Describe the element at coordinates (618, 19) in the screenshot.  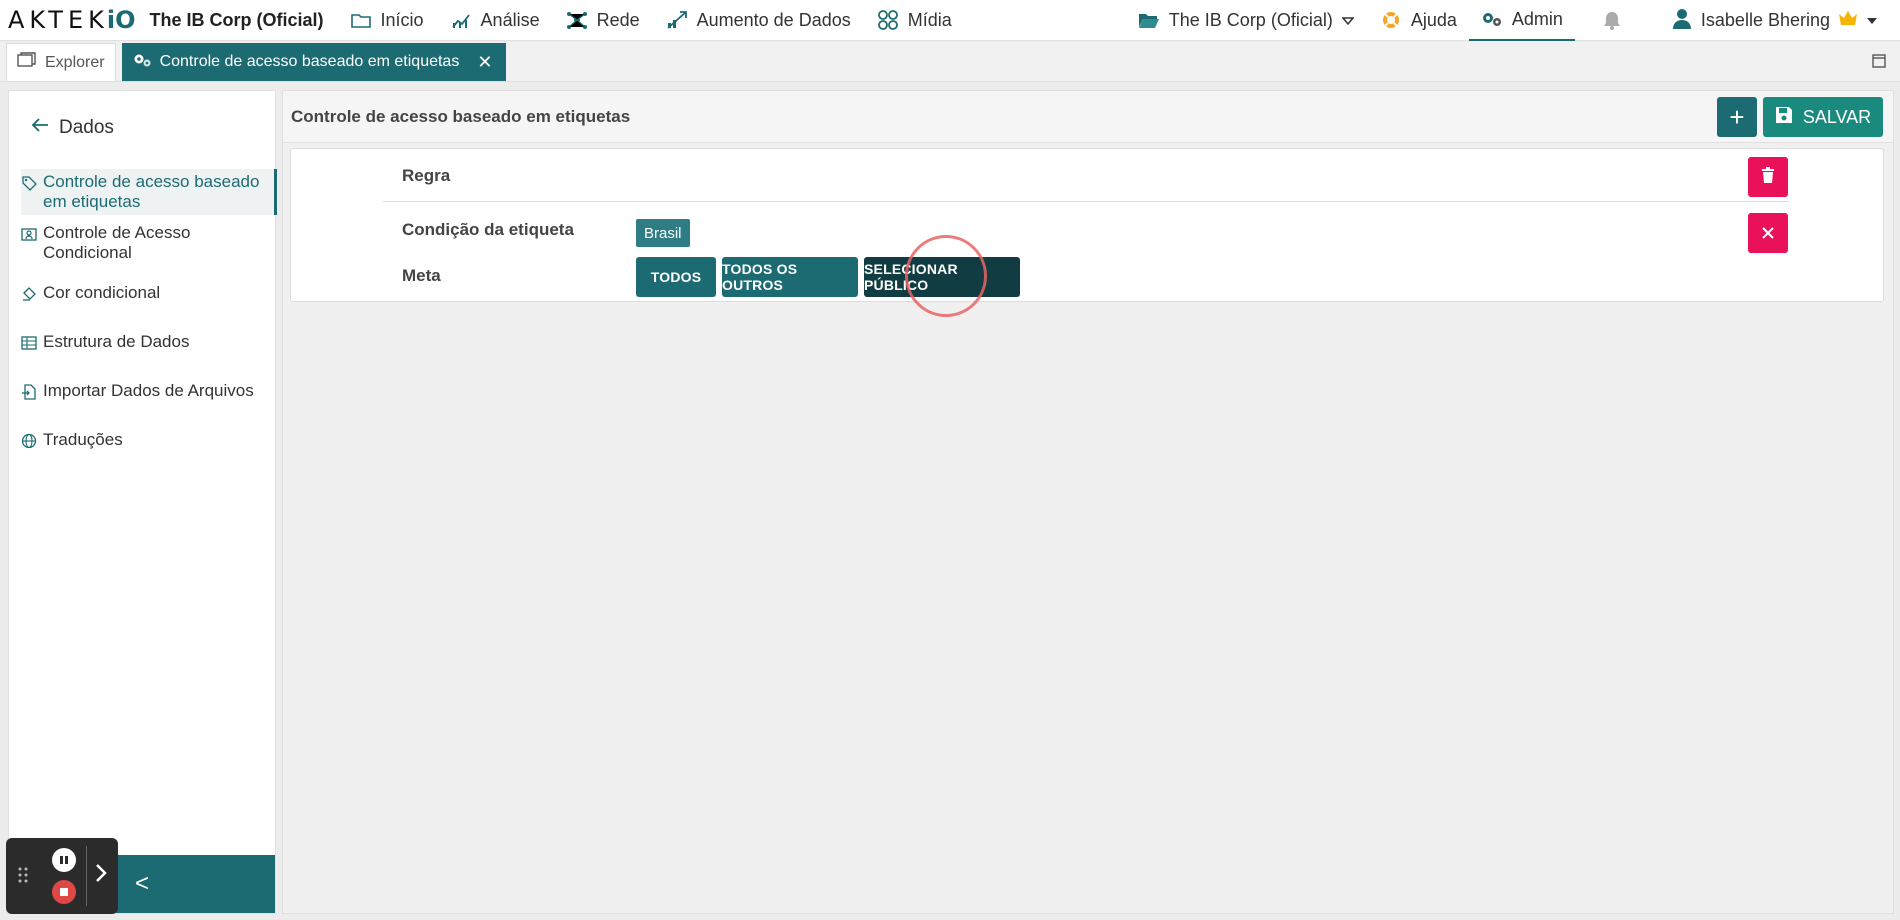
I see `nav-label: Rede` at that location.